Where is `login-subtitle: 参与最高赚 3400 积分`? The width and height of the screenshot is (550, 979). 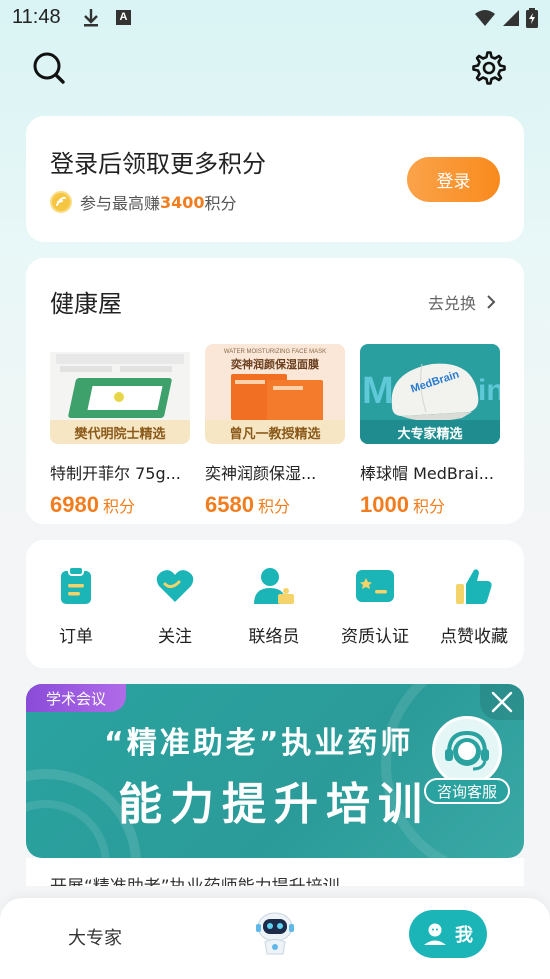
login-subtitle: 参与最高赚 3400 积分 is located at coordinates (143, 202).